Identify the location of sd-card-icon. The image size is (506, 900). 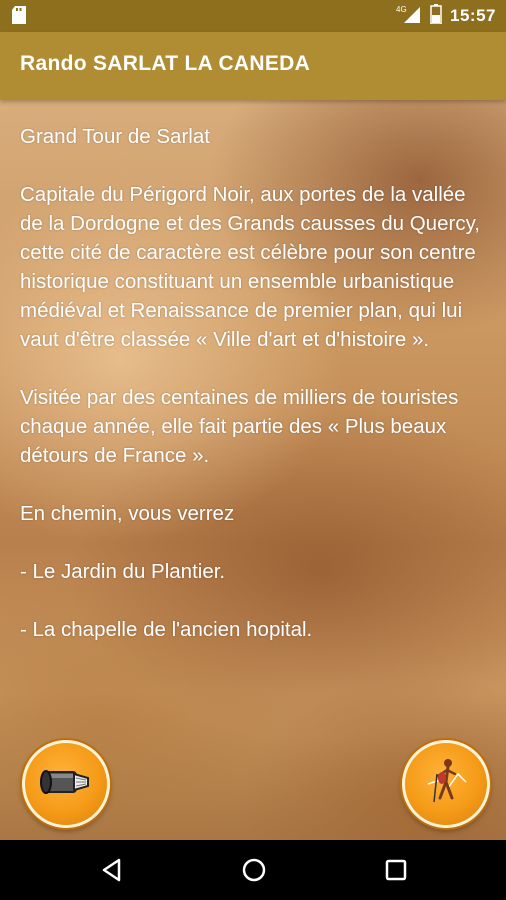
(19, 17).